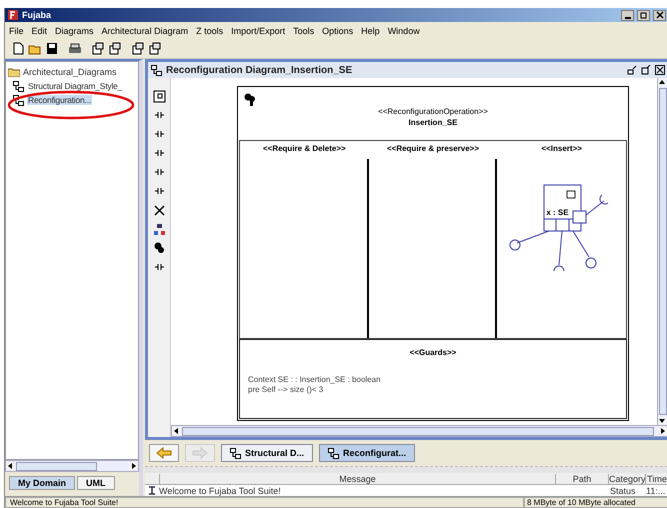  Describe the element at coordinates (74, 31) in the screenshot. I see `menu-item: Diagrams` at that location.